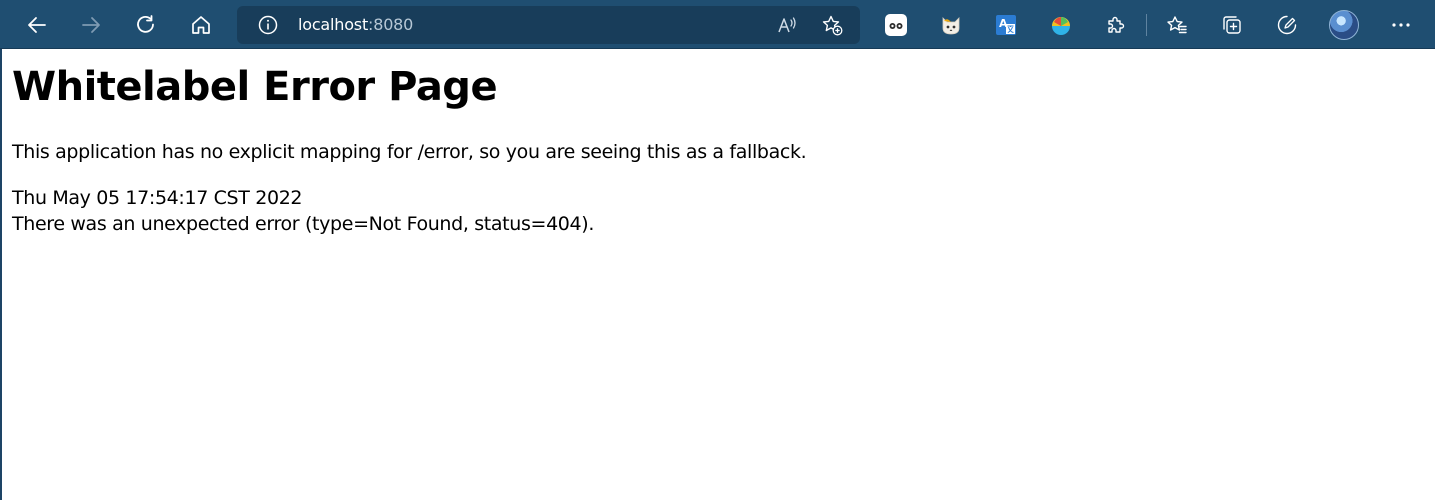 This screenshot has height=500, width=1435. I want to click on favorites-button, so click(1177, 25).